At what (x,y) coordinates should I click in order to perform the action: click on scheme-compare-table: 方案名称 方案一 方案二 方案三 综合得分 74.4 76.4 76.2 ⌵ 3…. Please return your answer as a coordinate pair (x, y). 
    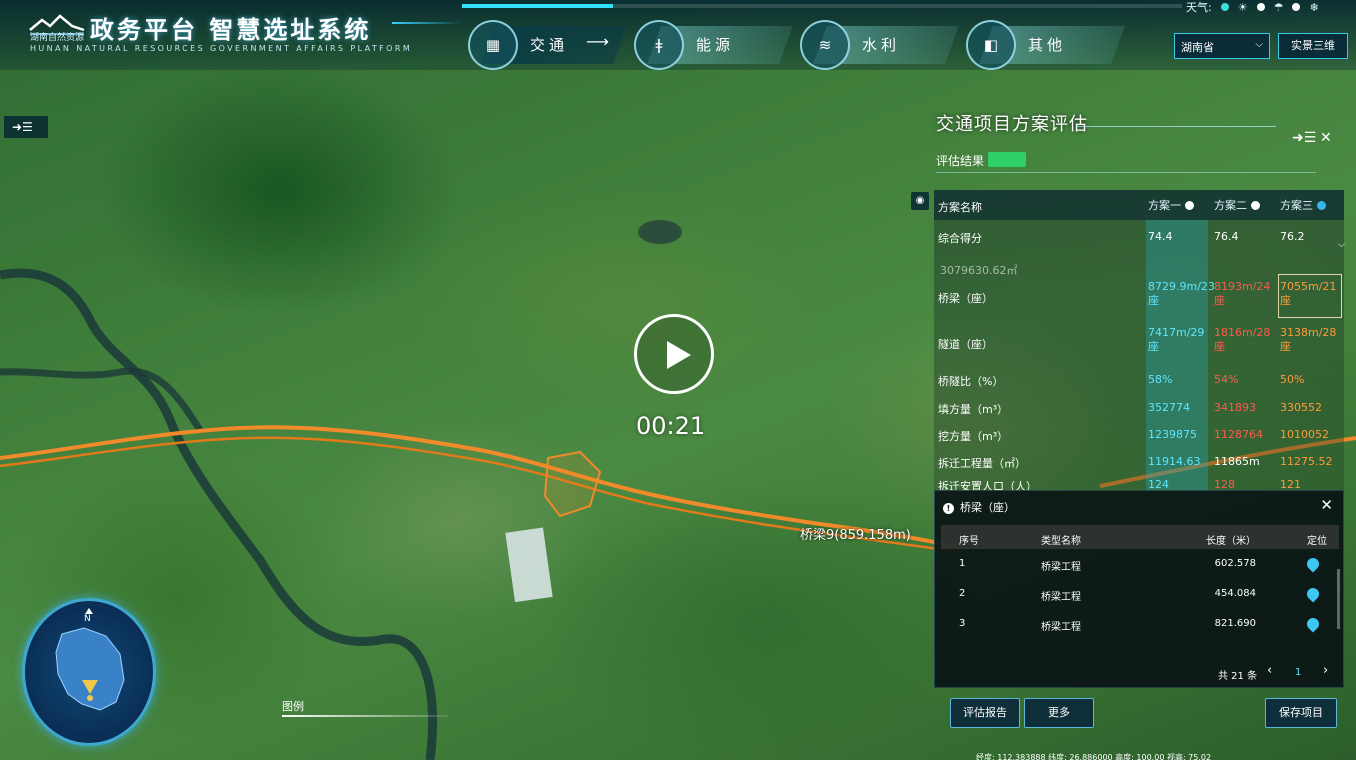
    Looking at the image, I should click on (1139, 340).